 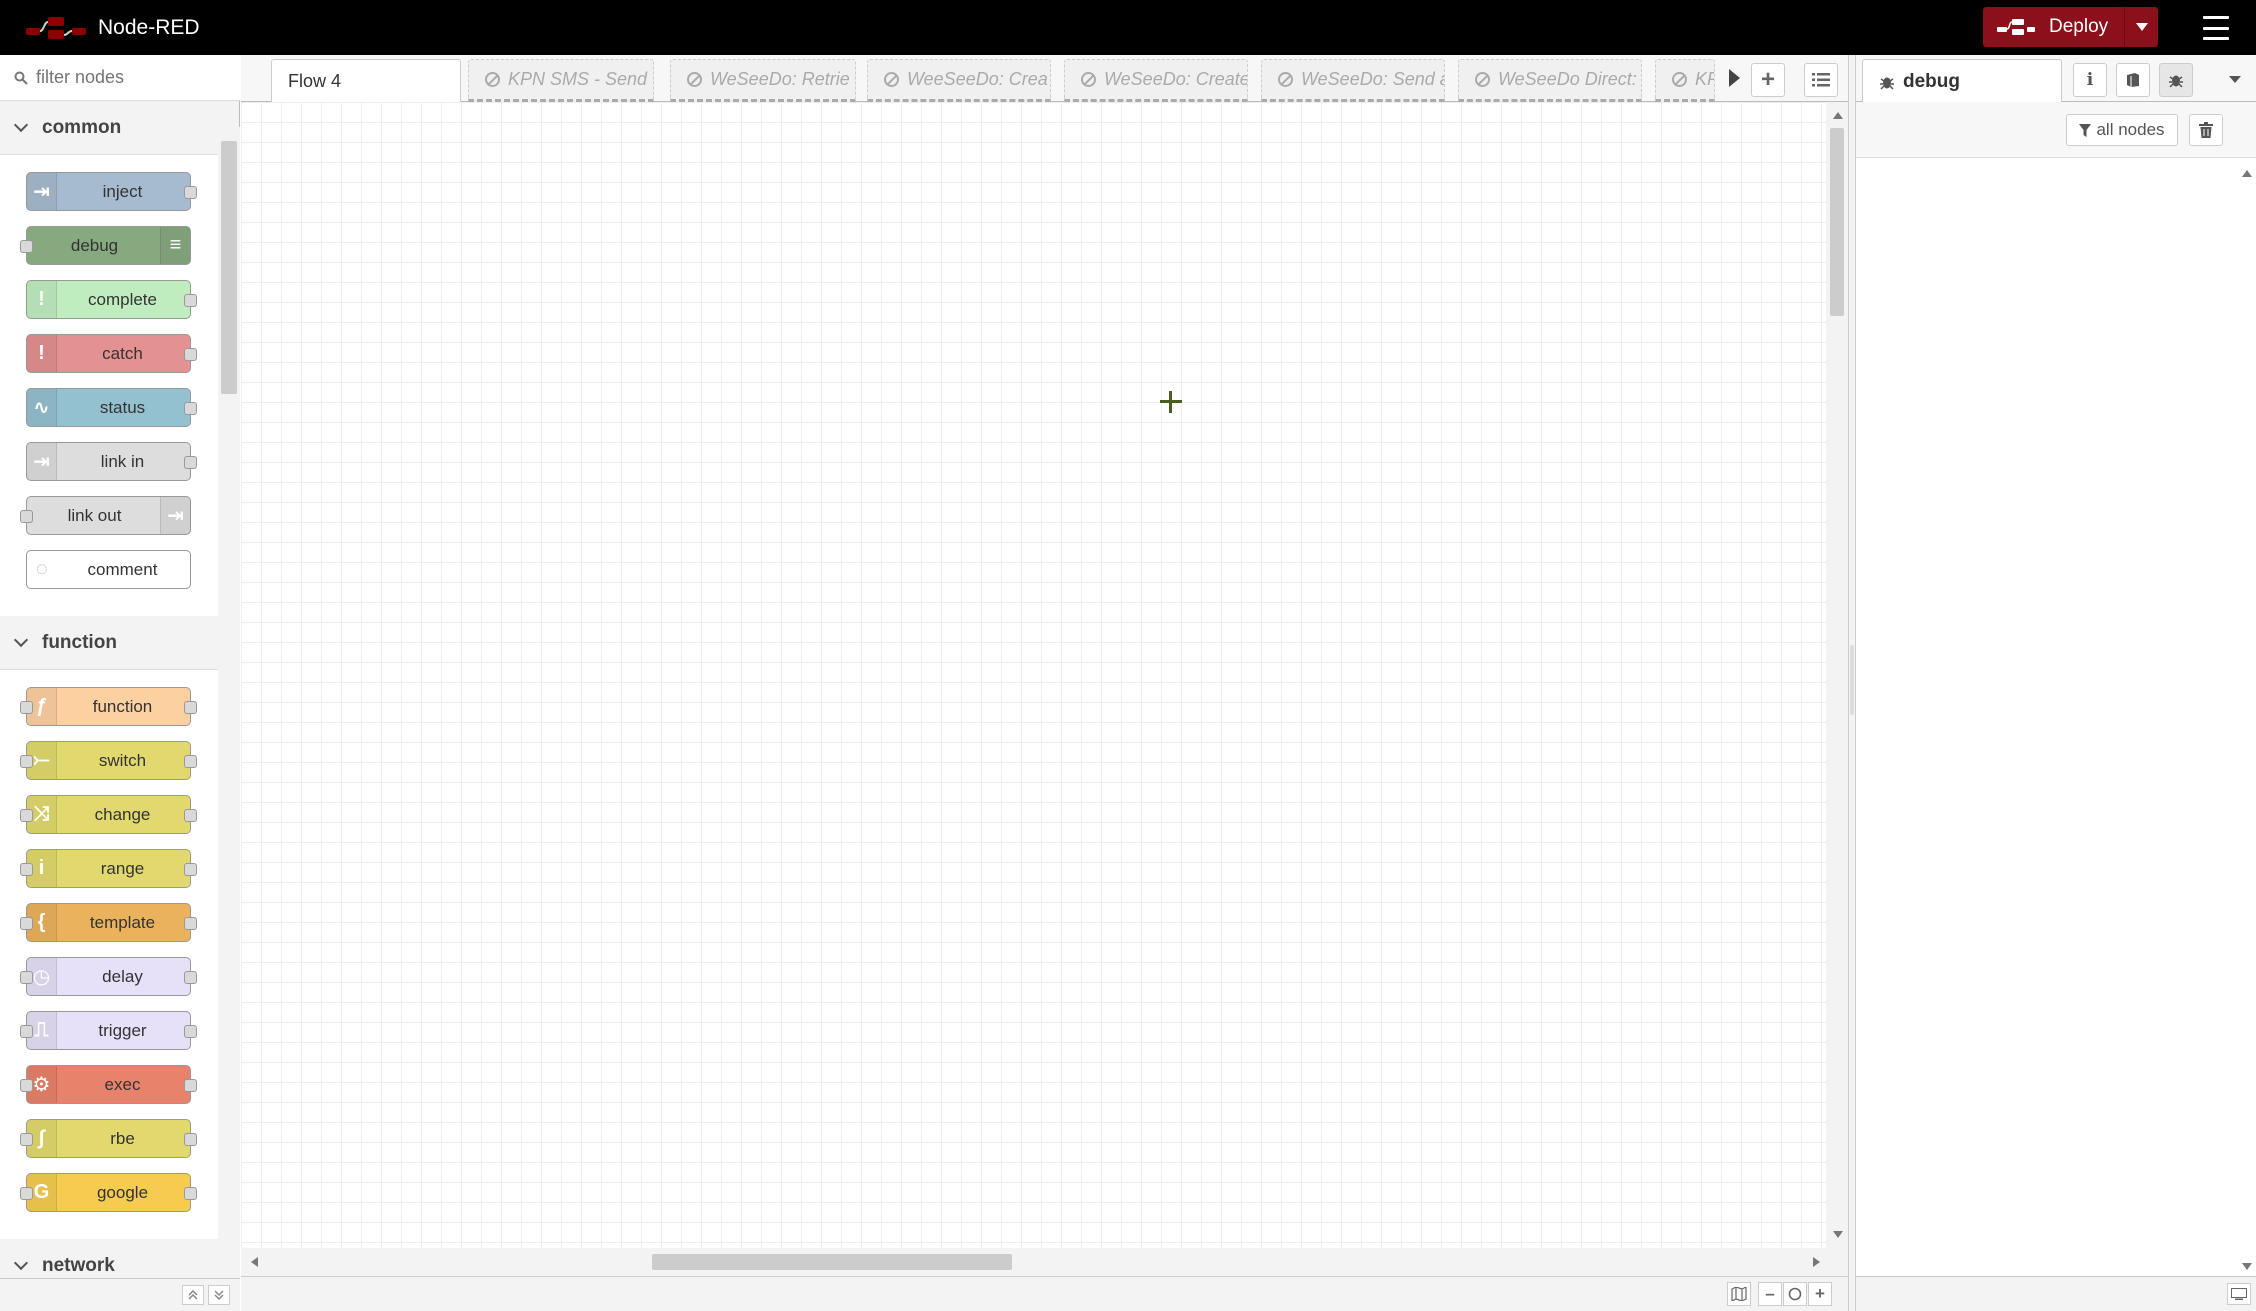 What do you see at coordinates (229, 719) in the screenshot?
I see `palette-scrollbar` at bounding box center [229, 719].